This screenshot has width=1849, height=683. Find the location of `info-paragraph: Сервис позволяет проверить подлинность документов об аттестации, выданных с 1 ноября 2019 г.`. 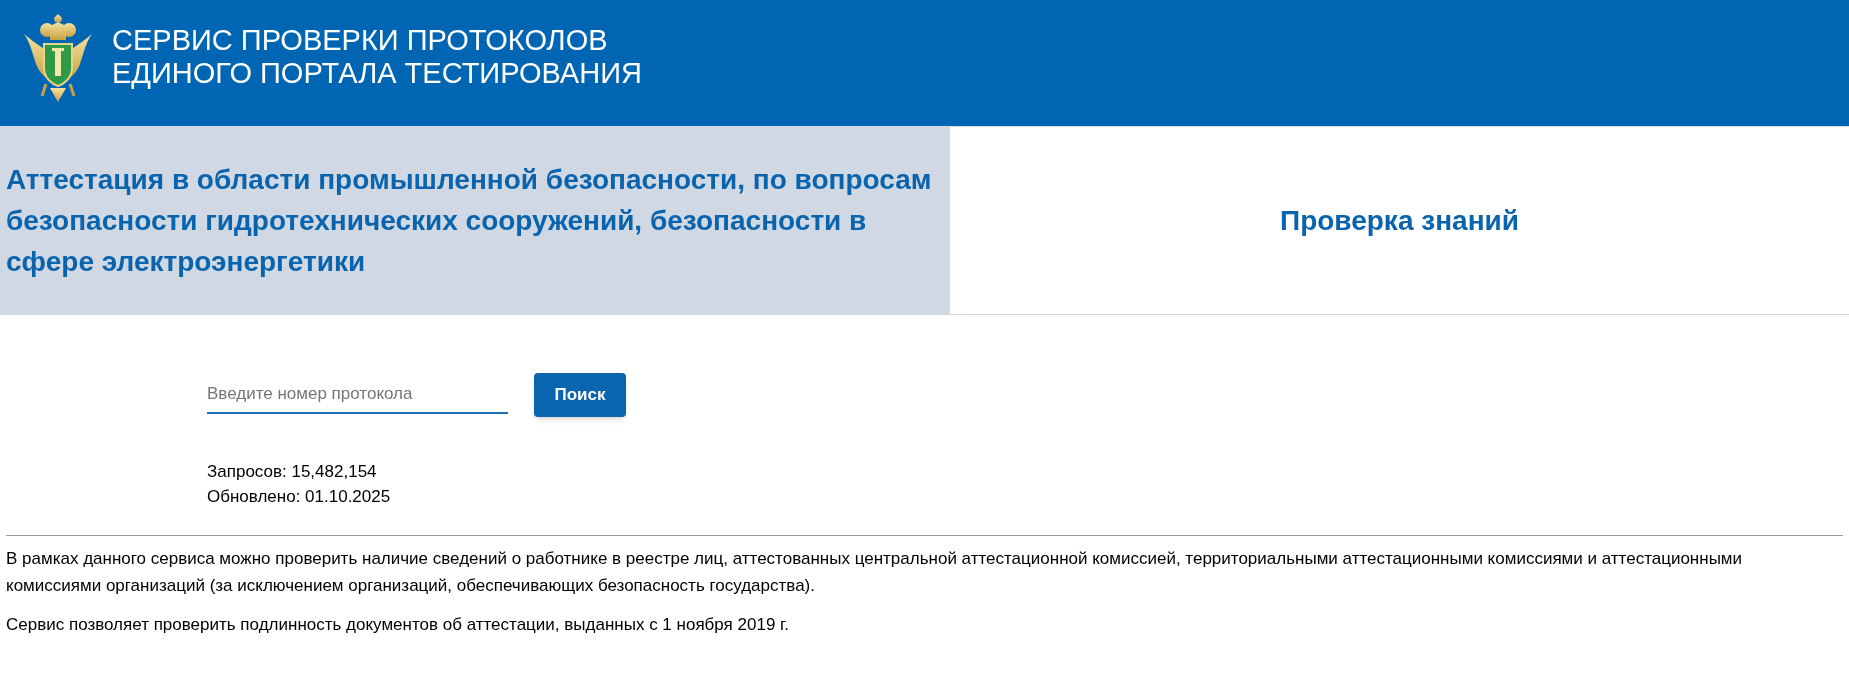

info-paragraph: Сервис позволяет проверить подлинность документов об аттестации, выданных с 1 ноября 2019 г. is located at coordinates (398, 625).